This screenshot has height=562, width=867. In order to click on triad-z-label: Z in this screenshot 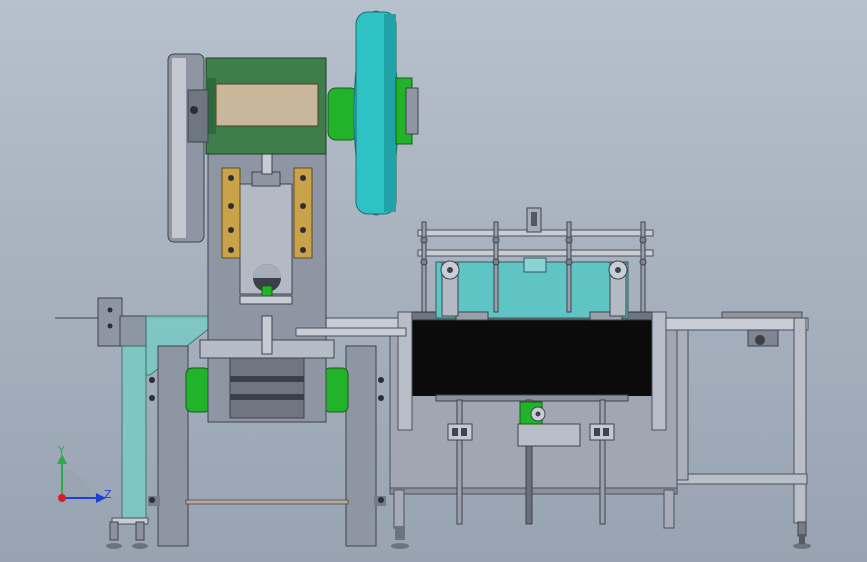, I will do `click(108, 494)`.